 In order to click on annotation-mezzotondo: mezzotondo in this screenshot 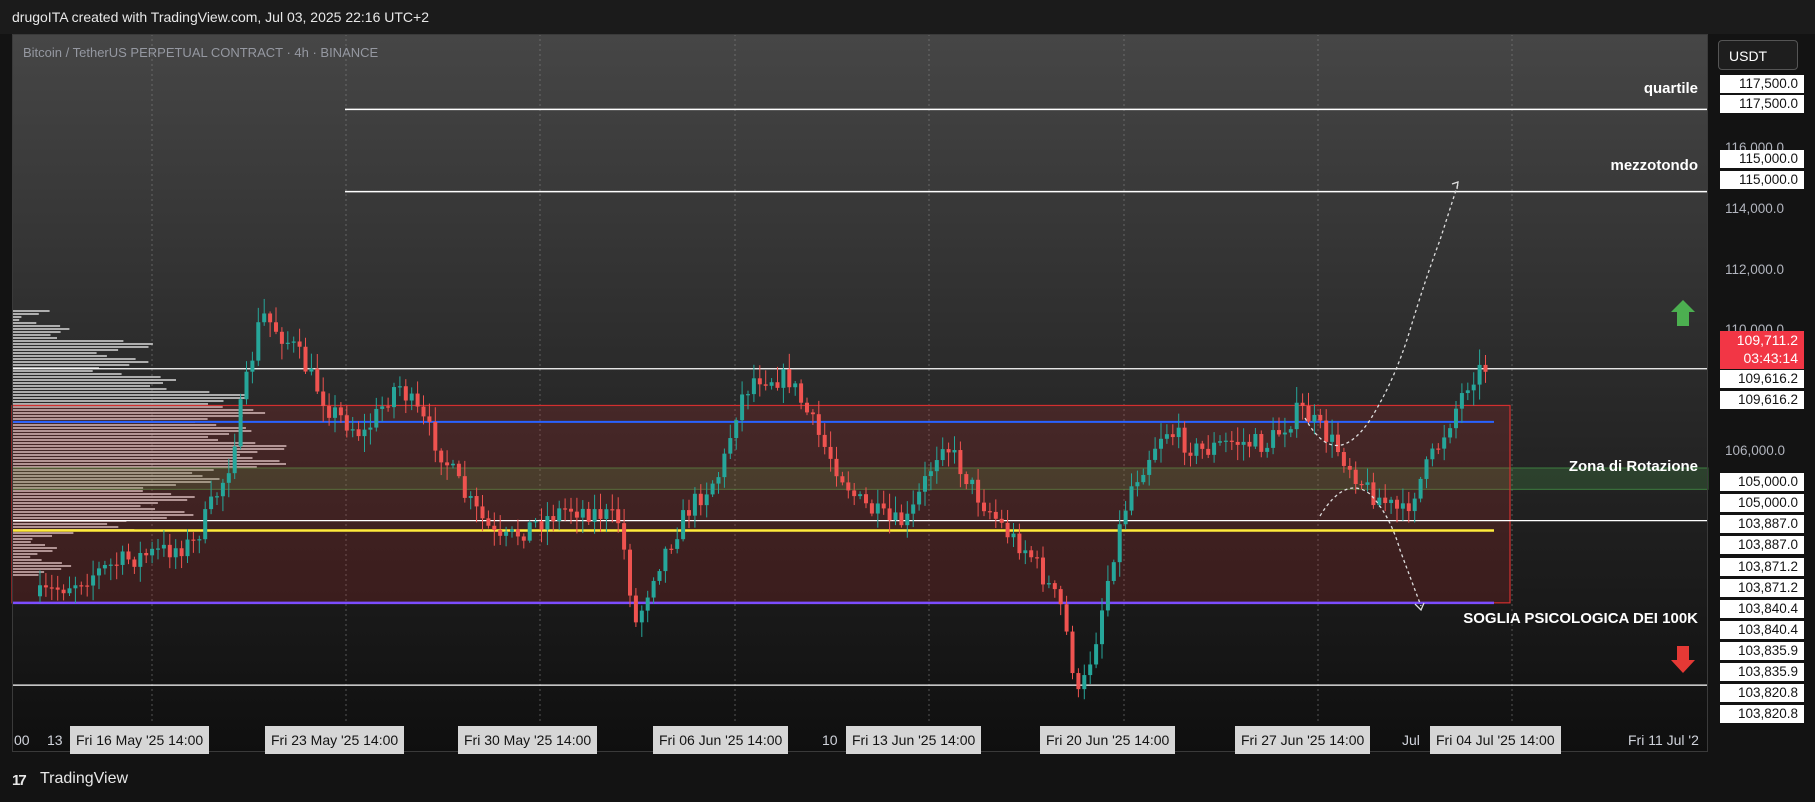, I will do `click(1654, 165)`.